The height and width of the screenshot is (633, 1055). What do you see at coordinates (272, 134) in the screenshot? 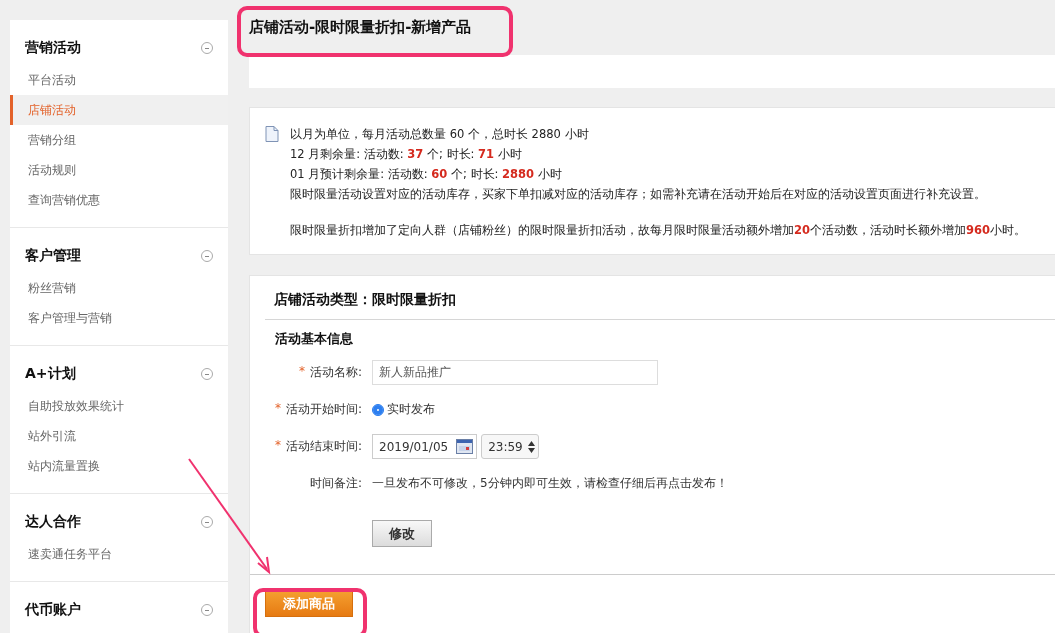
I see `document-icon` at bounding box center [272, 134].